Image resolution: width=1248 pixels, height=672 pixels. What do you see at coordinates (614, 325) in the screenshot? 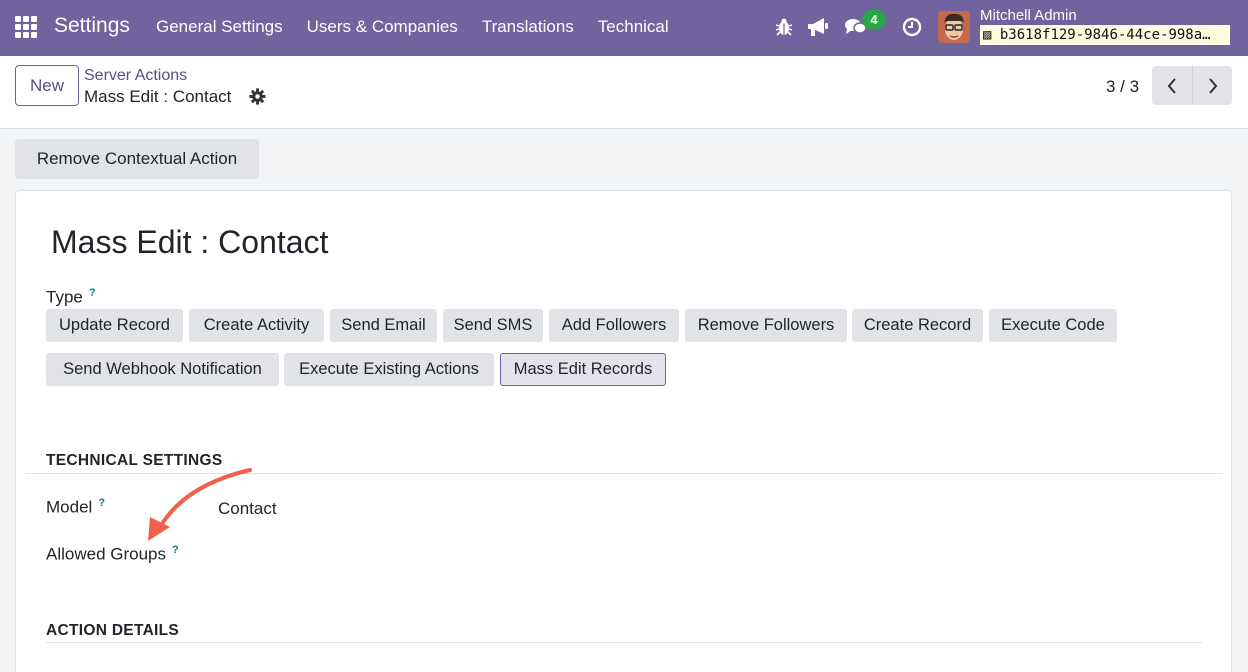
I see `type-option-add-followers: Add Followers` at bounding box center [614, 325].